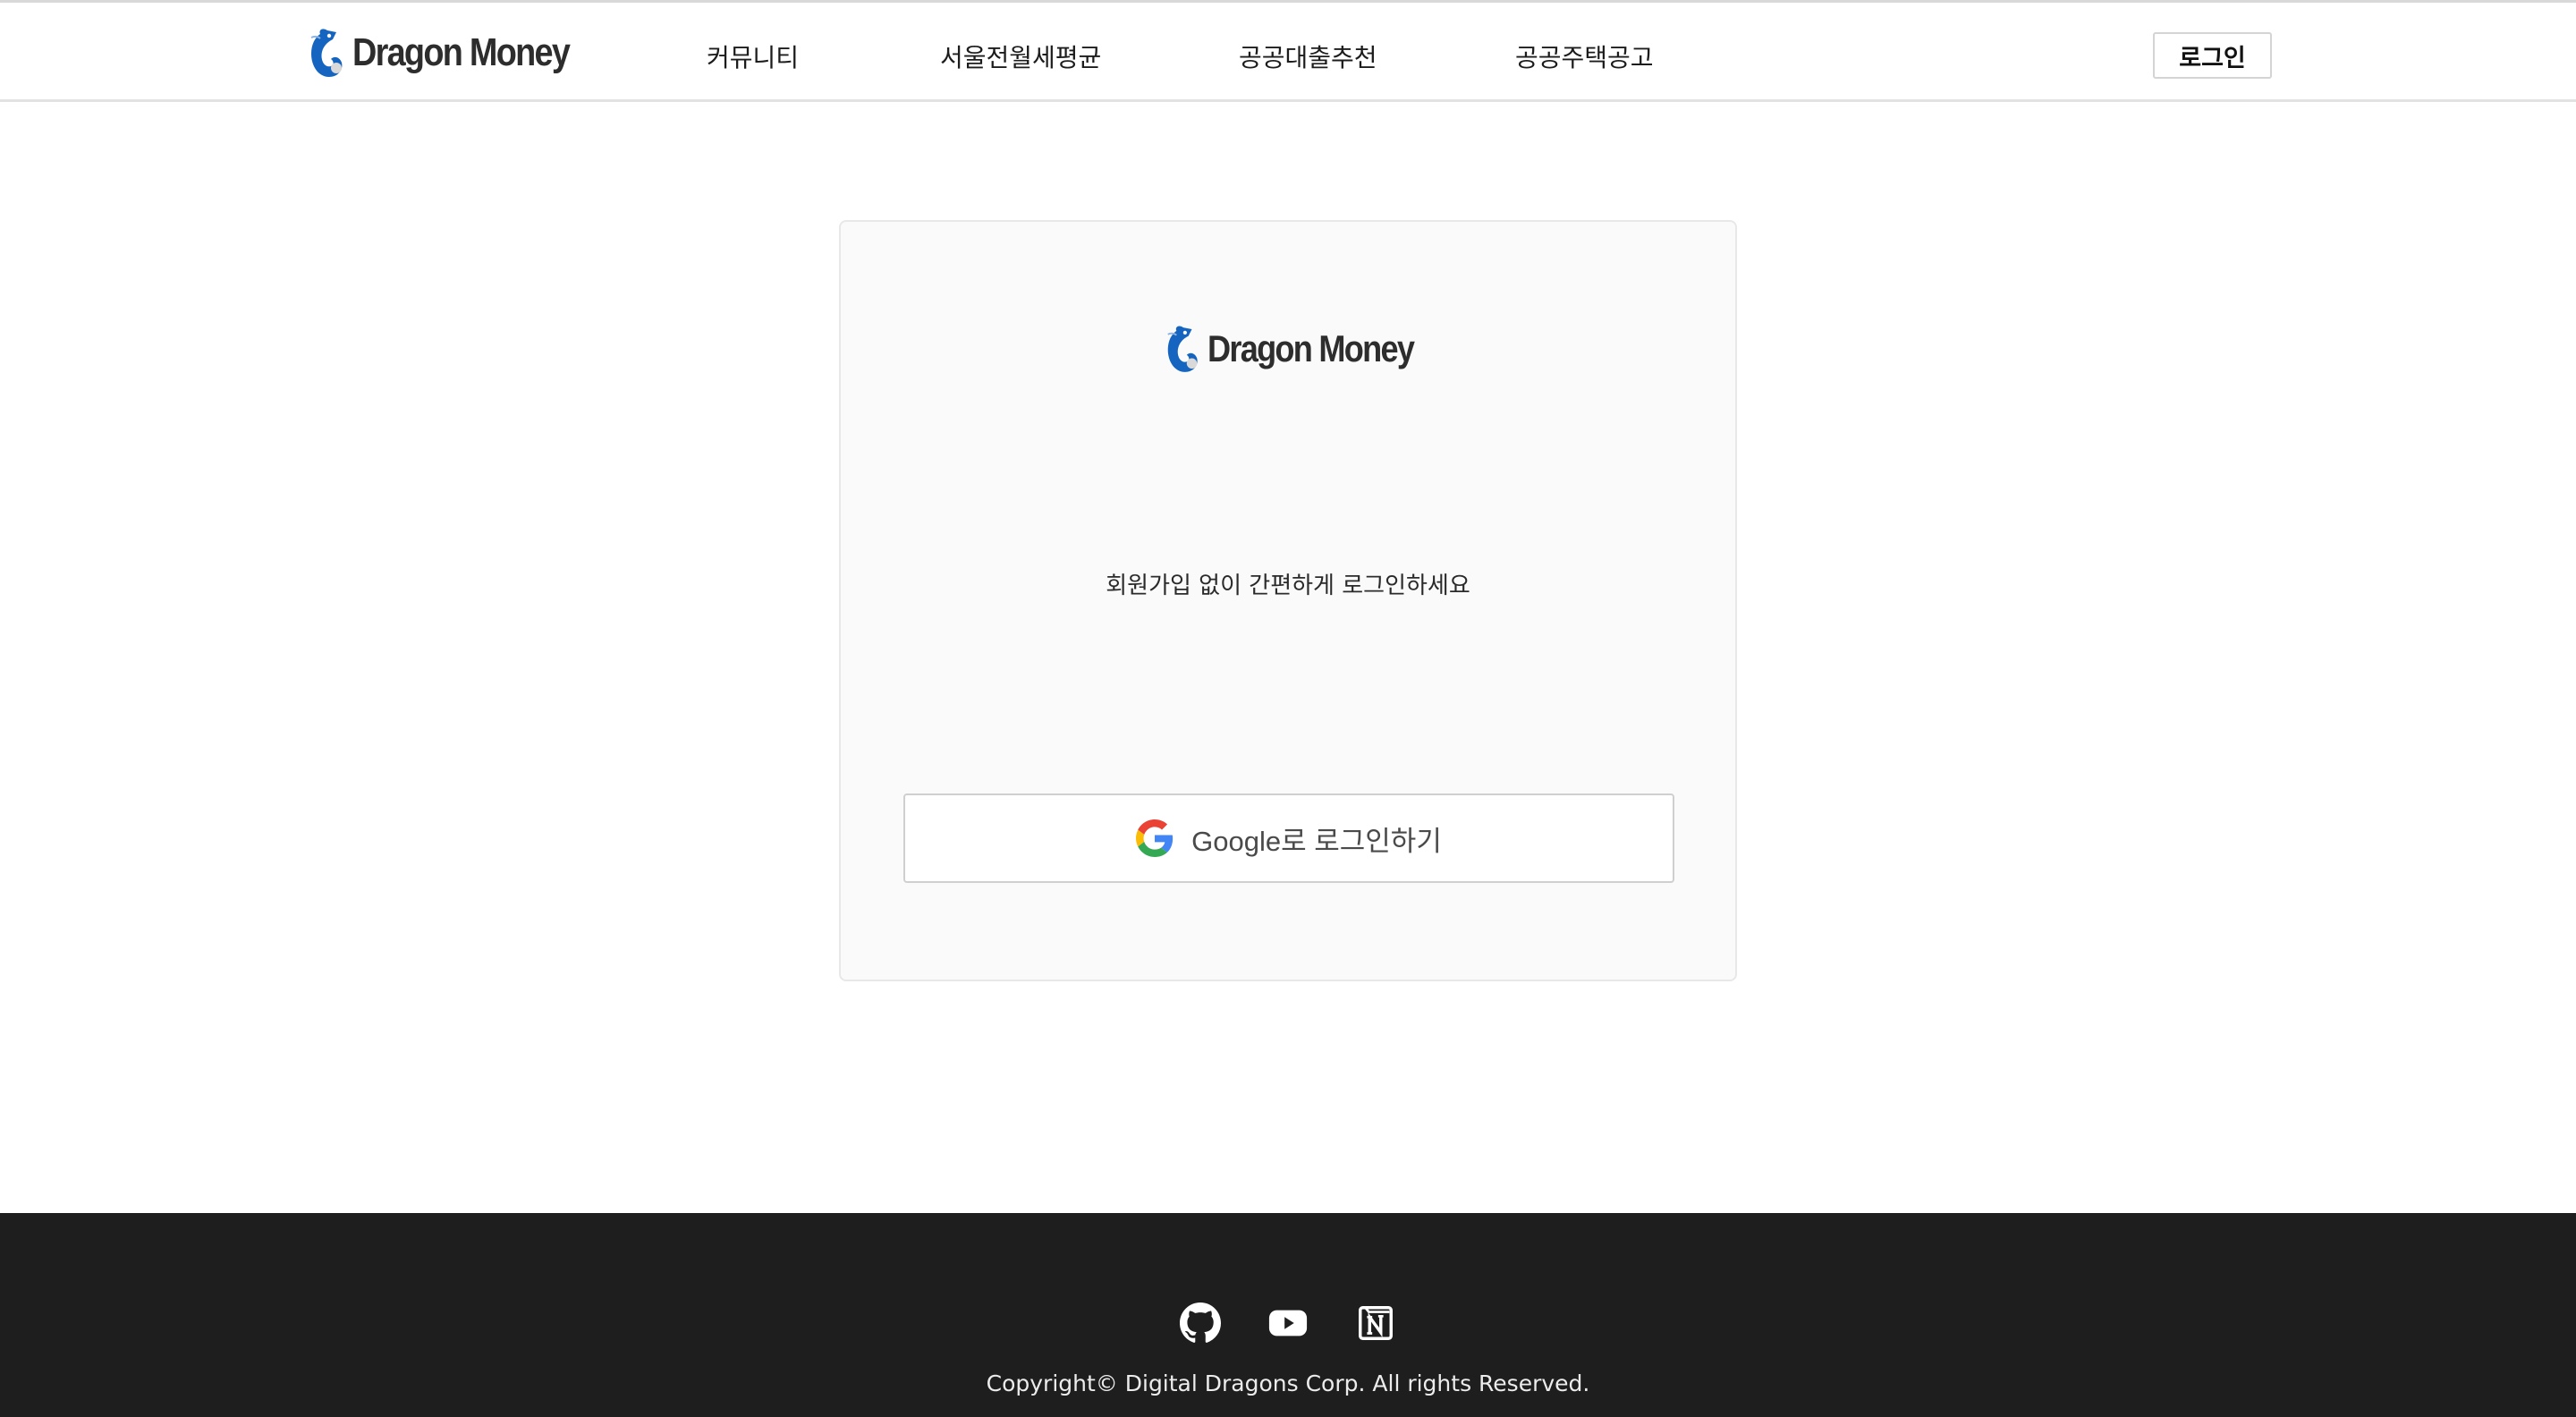  Describe the element at coordinates (753, 56) in the screenshot. I see `nav-community: 커뮤니티` at that location.